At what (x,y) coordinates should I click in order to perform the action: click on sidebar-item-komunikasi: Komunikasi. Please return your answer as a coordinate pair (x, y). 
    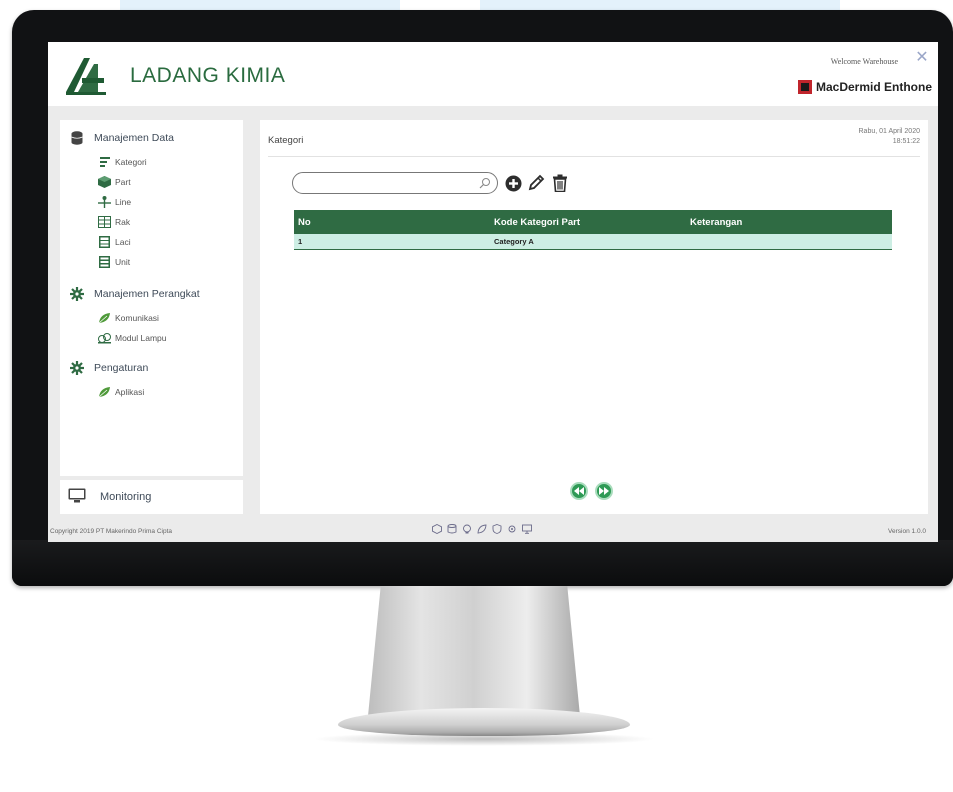
    Looking at the image, I should click on (151, 318).